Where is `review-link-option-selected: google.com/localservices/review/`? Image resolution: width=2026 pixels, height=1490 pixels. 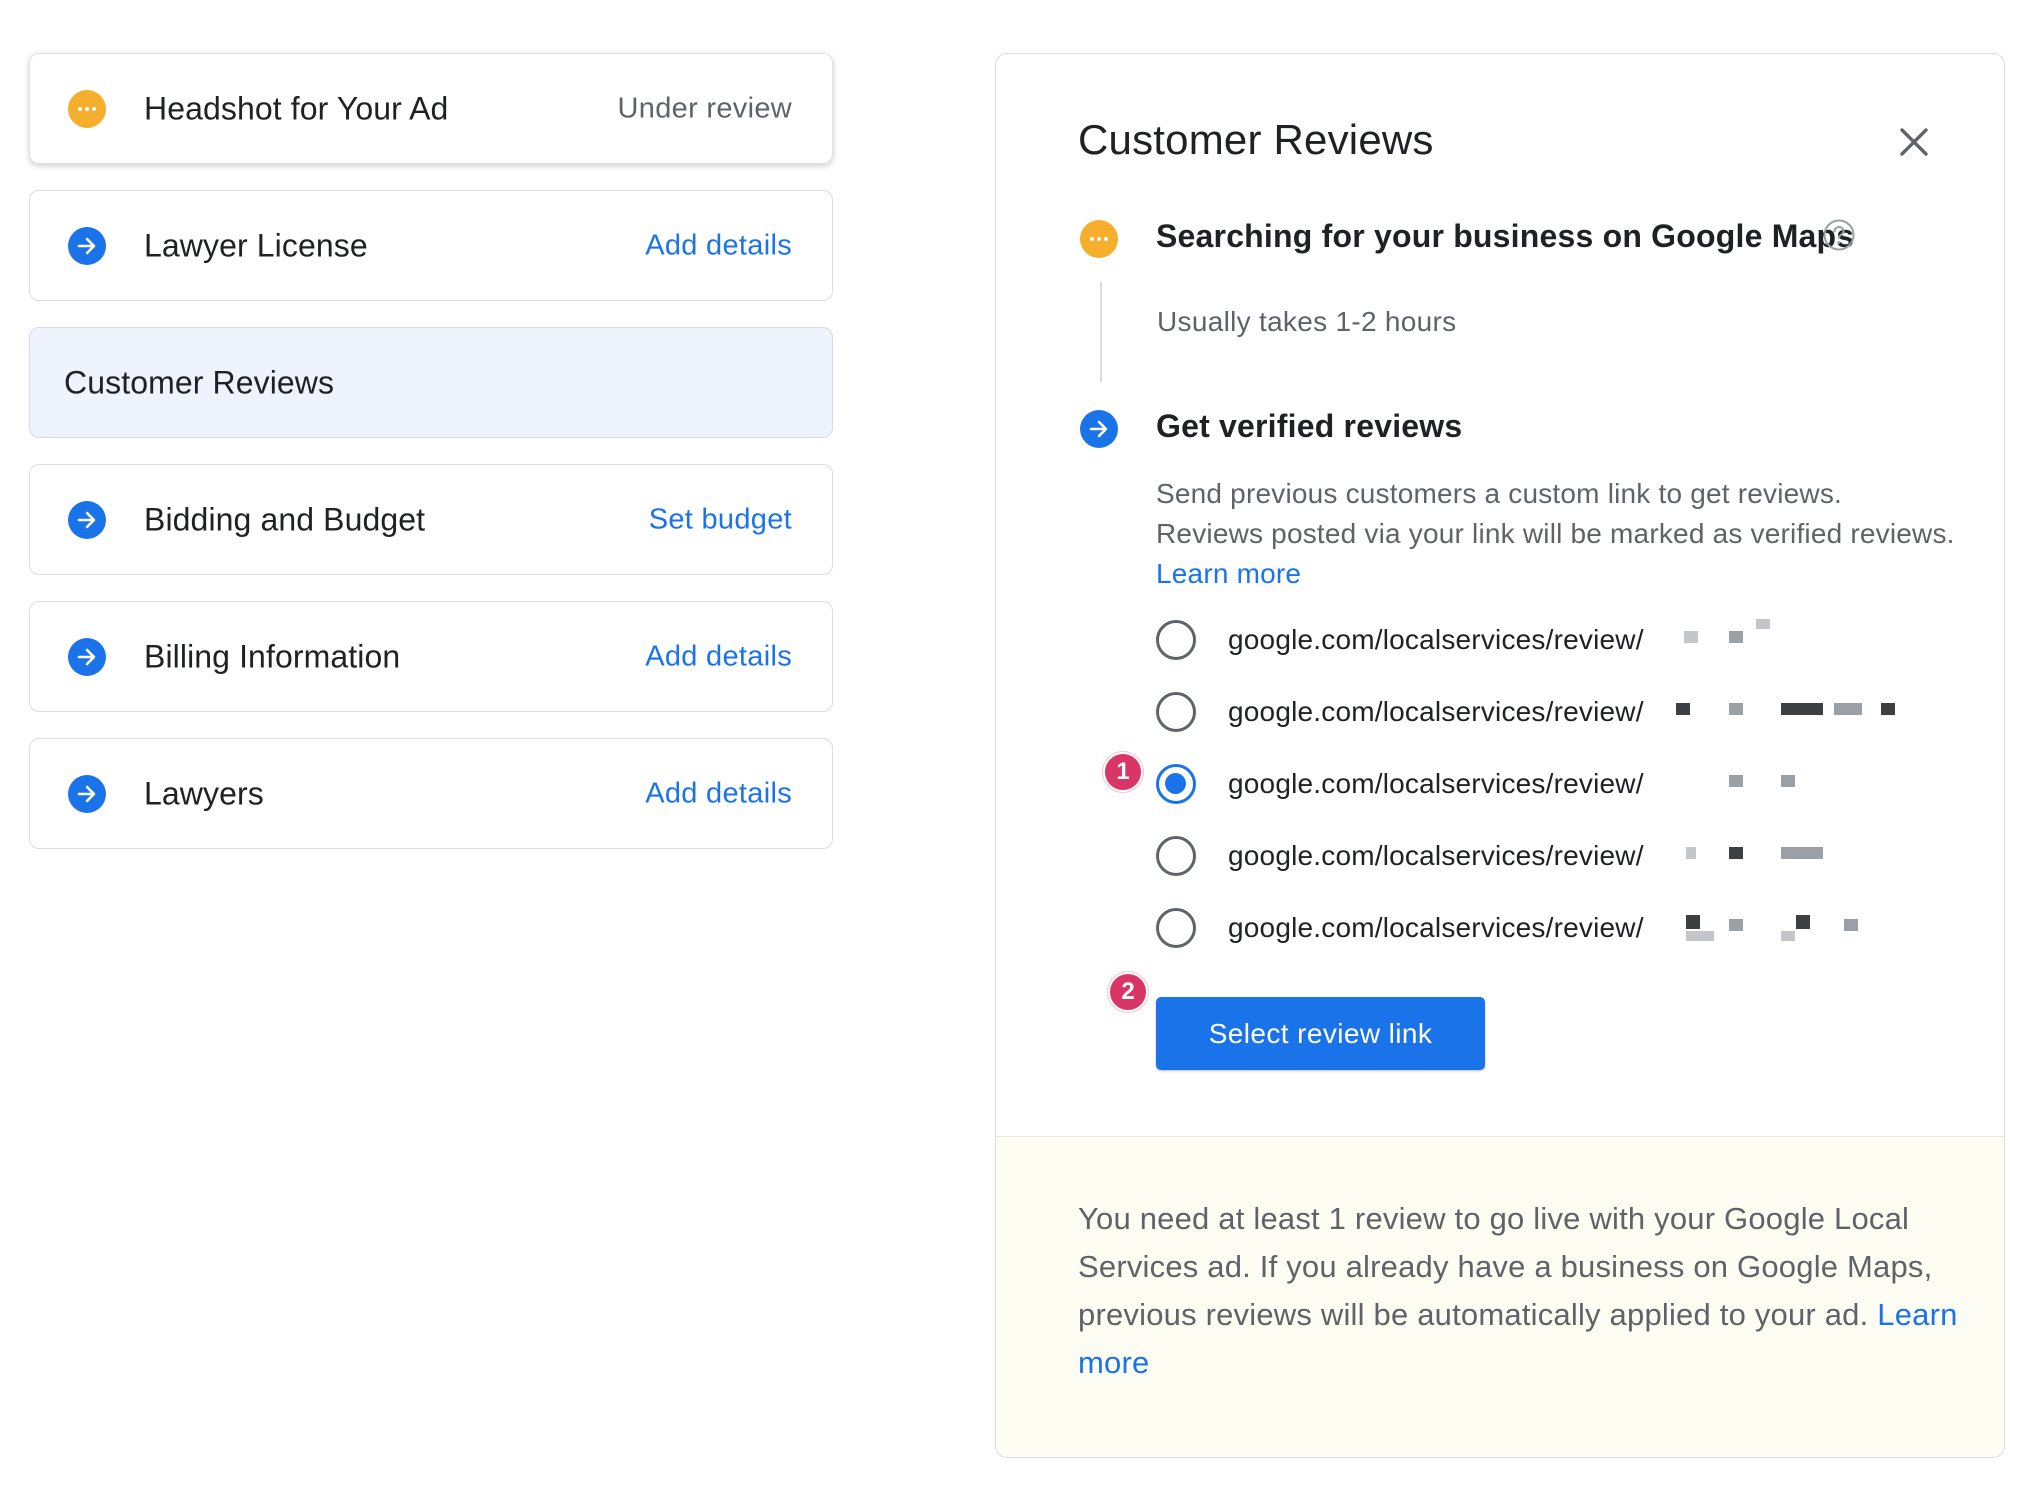 review-link-option-selected: google.com/localservices/review/ is located at coordinates (1400, 784).